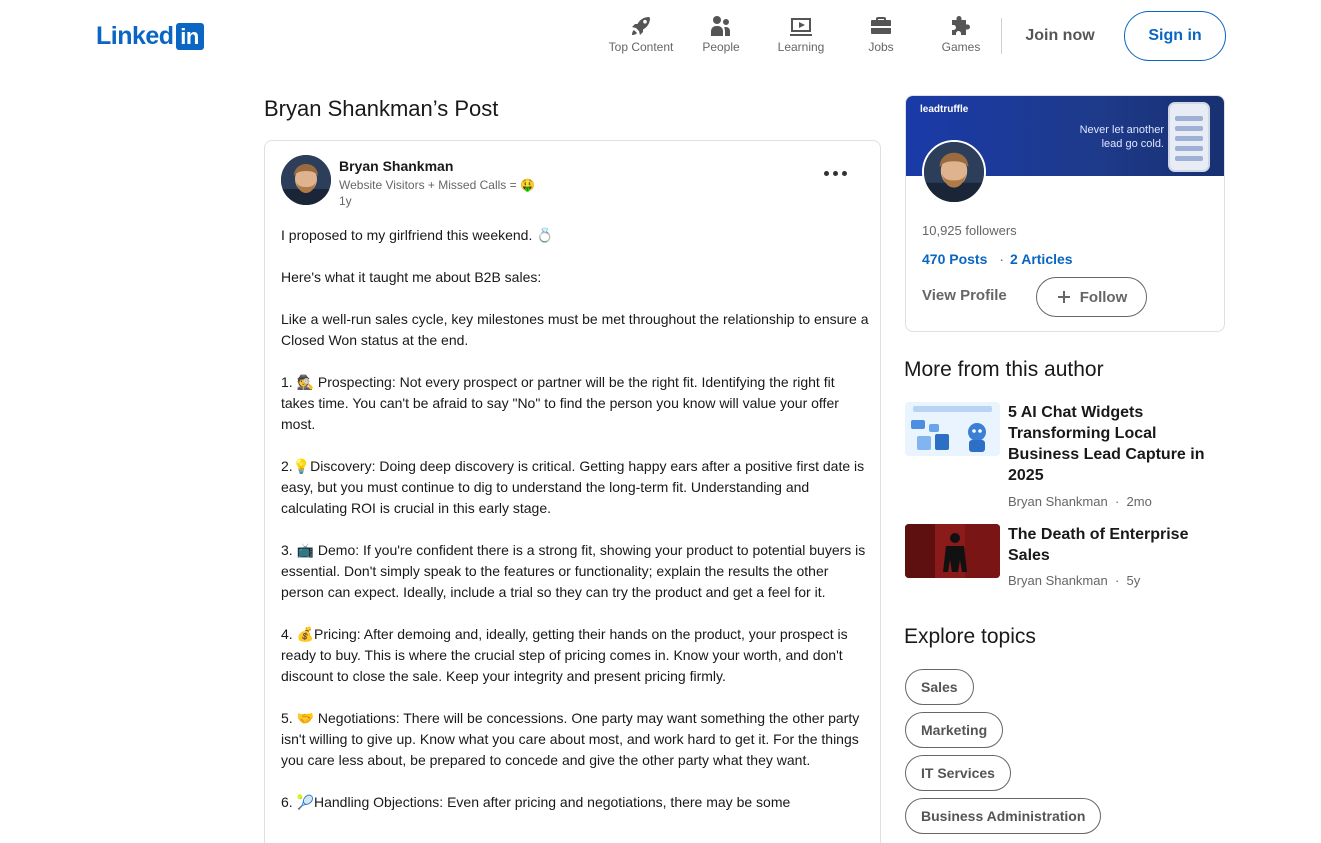  Describe the element at coordinates (1103, 297) in the screenshot. I see `follow-label: Follow` at that location.